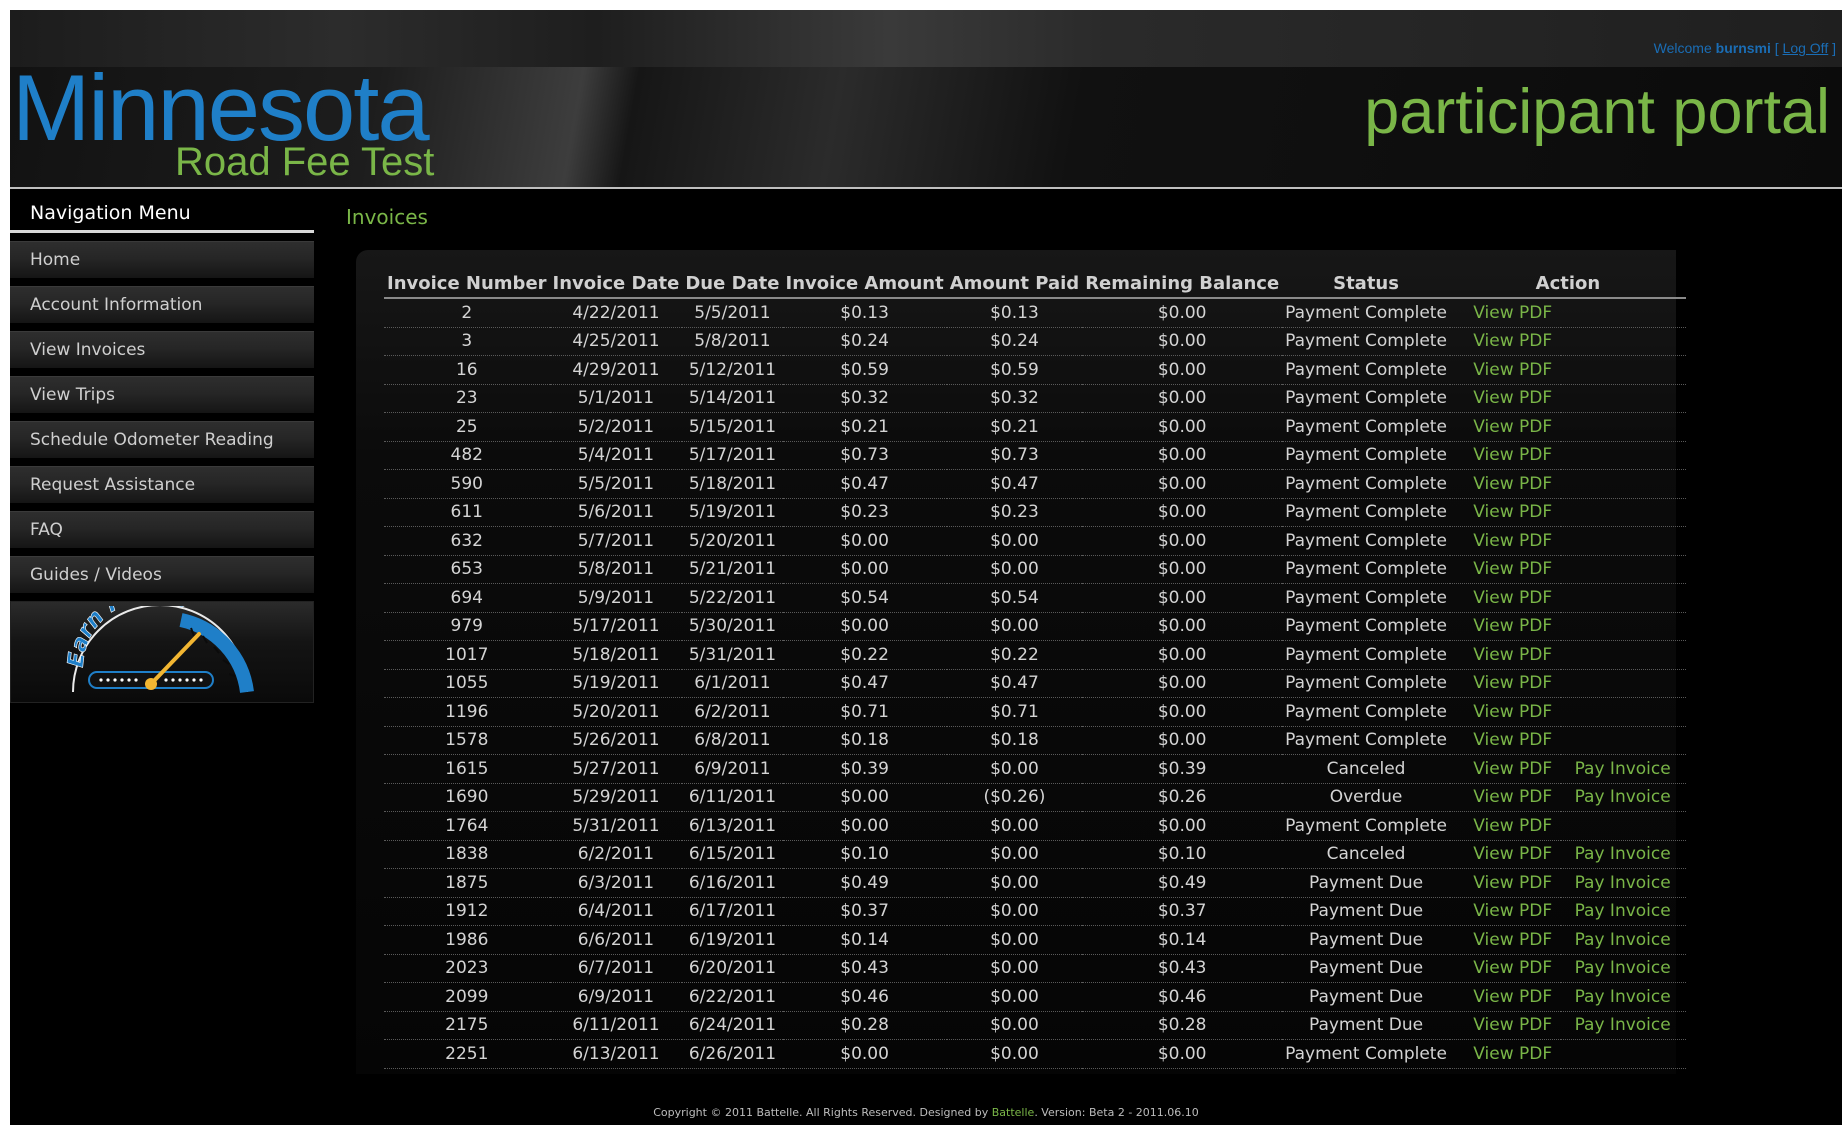 The width and height of the screenshot is (1842, 1125). Describe the element at coordinates (616, 826) in the screenshot. I see `invoice-date-cell: 5/31/2011` at that location.